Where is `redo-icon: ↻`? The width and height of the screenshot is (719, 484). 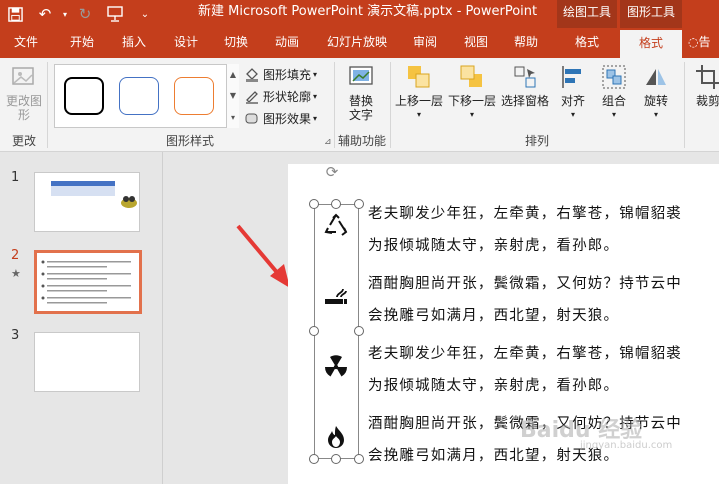
redo-icon: ↻ is located at coordinates (85, 14).